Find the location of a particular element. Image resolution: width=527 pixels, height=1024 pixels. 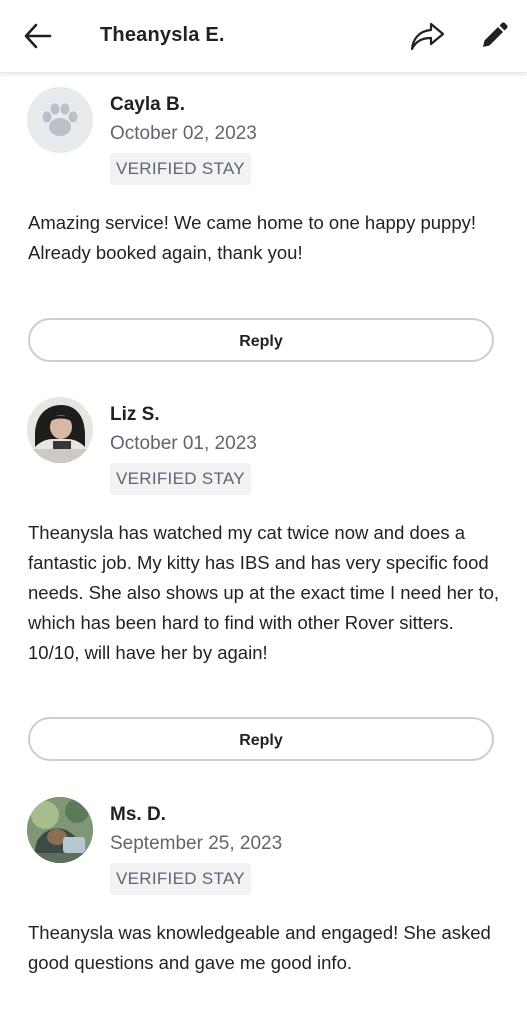

reviewer-name: Cayla B. is located at coordinates (147, 104).